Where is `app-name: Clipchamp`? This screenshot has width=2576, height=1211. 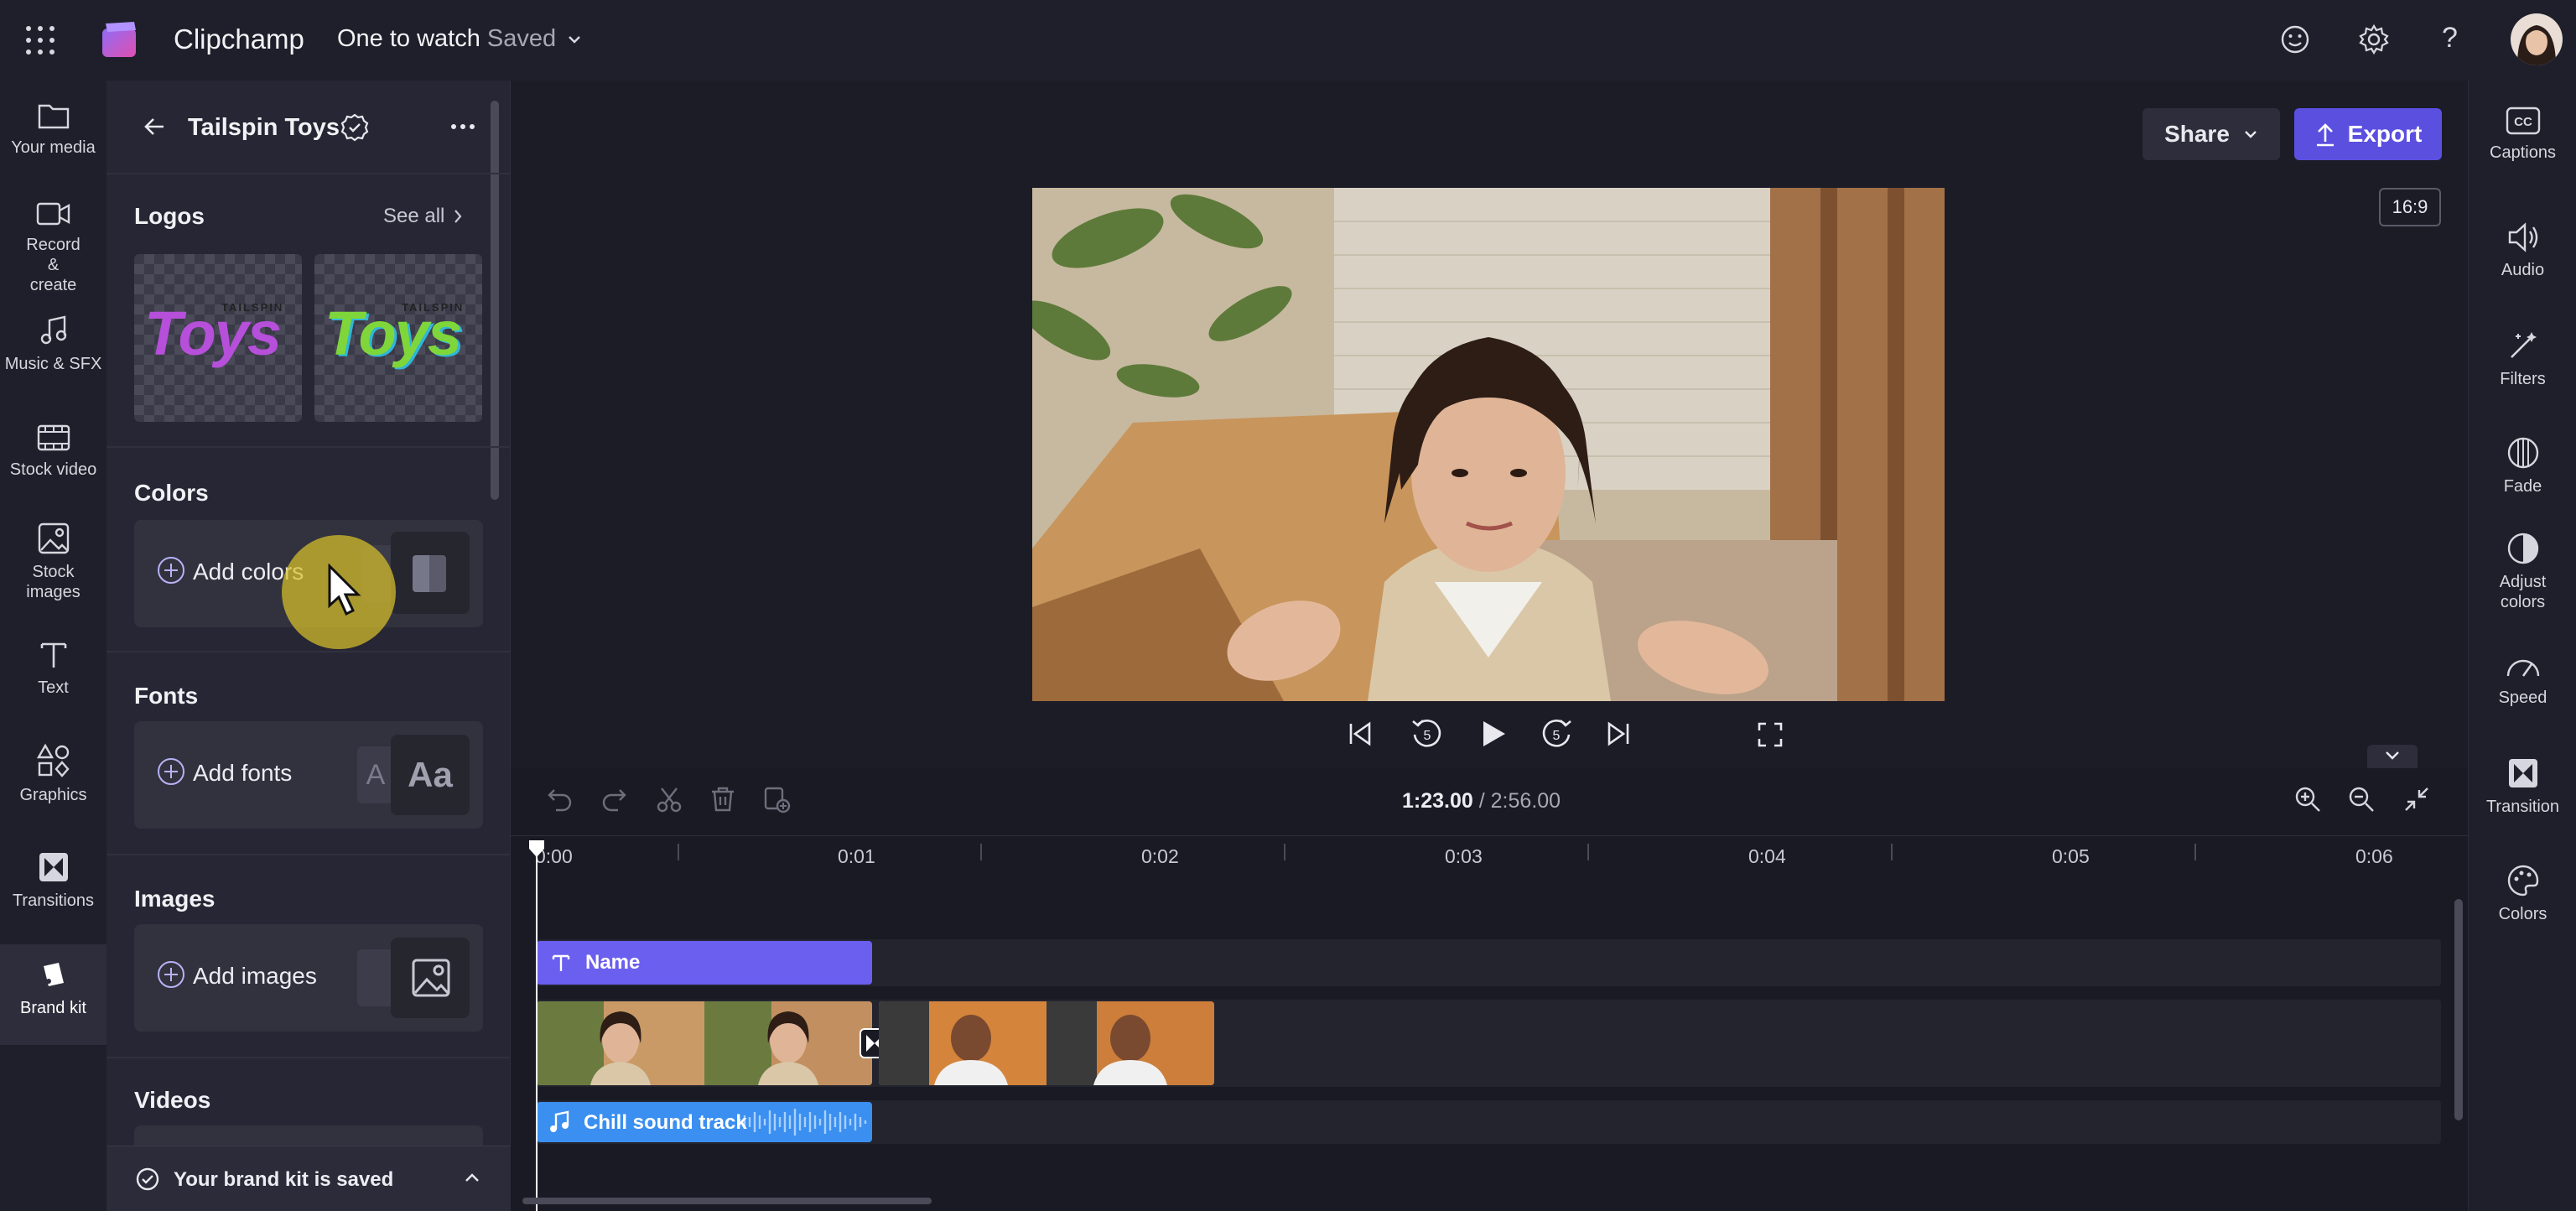 app-name: Clipchamp is located at coordinates (239, 39).